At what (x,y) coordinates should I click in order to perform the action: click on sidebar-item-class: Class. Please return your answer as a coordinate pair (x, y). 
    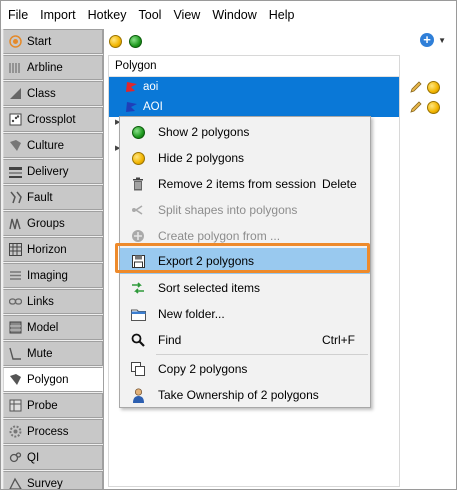
    Looking at the image, I should click on (53, 93).